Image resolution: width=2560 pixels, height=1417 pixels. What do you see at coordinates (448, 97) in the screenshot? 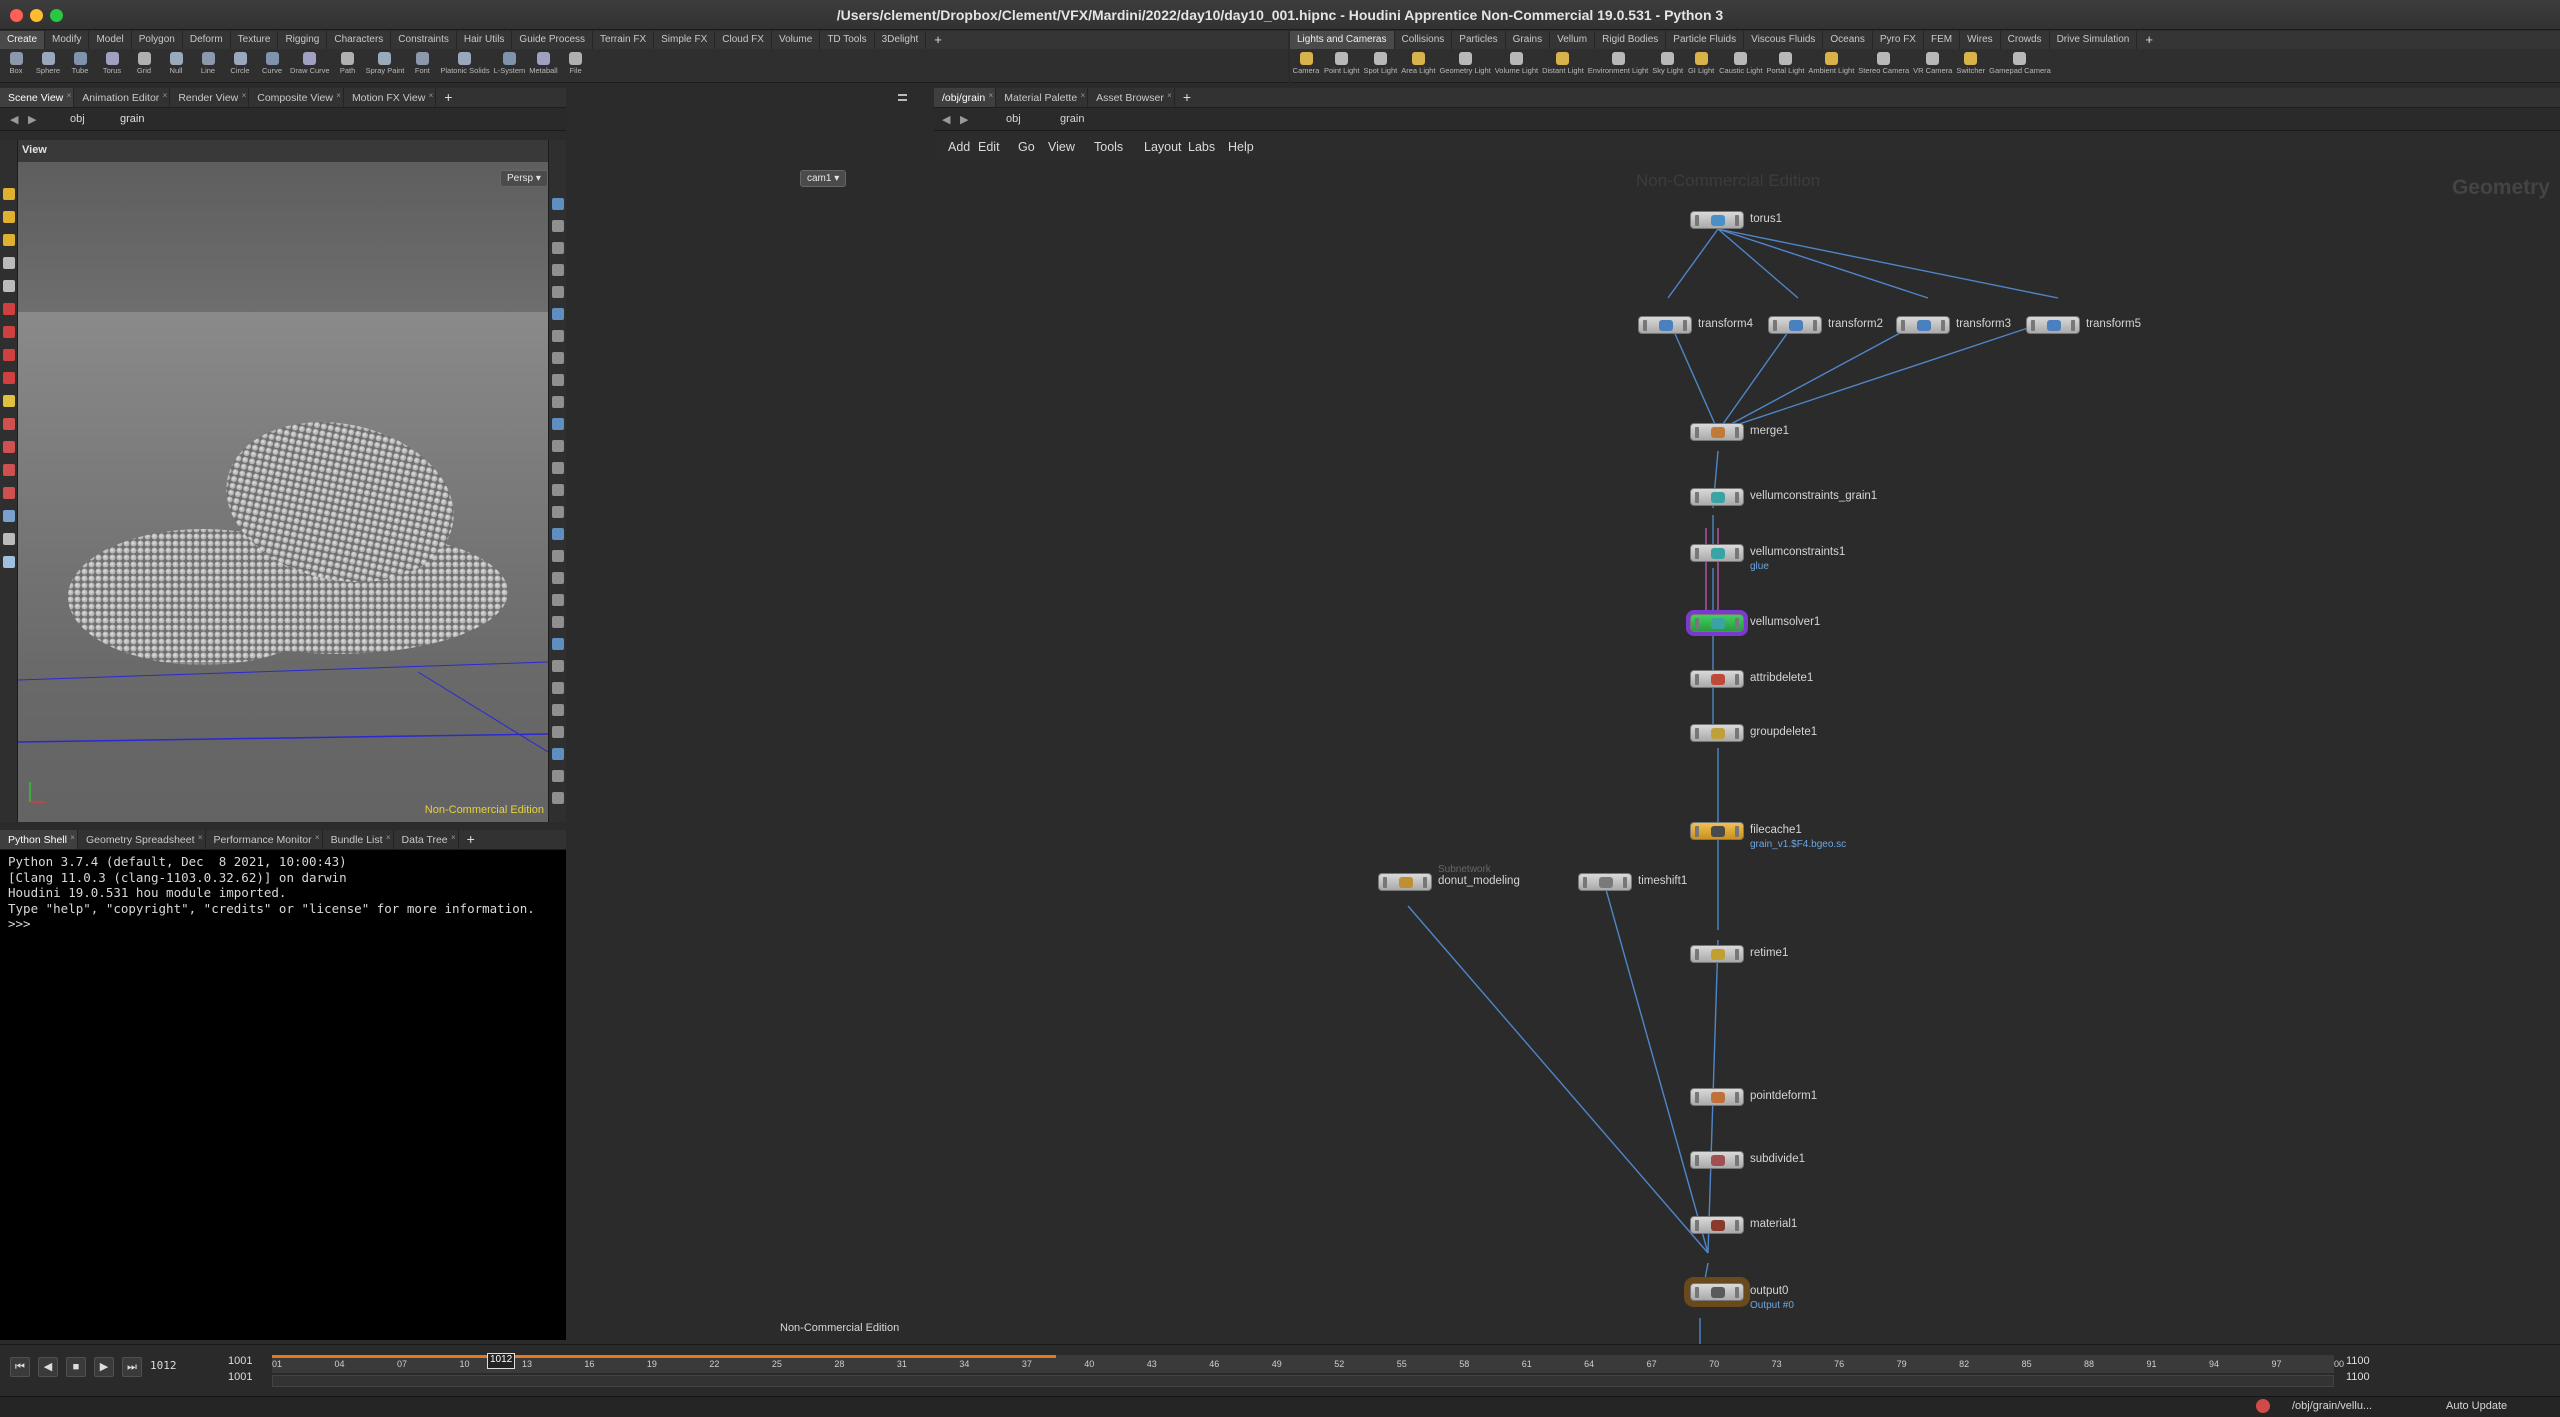
I see `add-pane-tab-button: +` at bounding box center [448, 97].